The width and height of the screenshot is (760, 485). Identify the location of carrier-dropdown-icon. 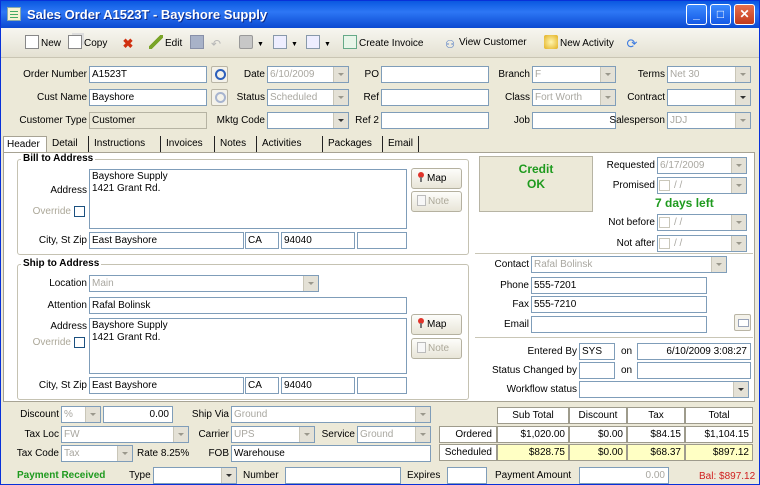
(306, 434).